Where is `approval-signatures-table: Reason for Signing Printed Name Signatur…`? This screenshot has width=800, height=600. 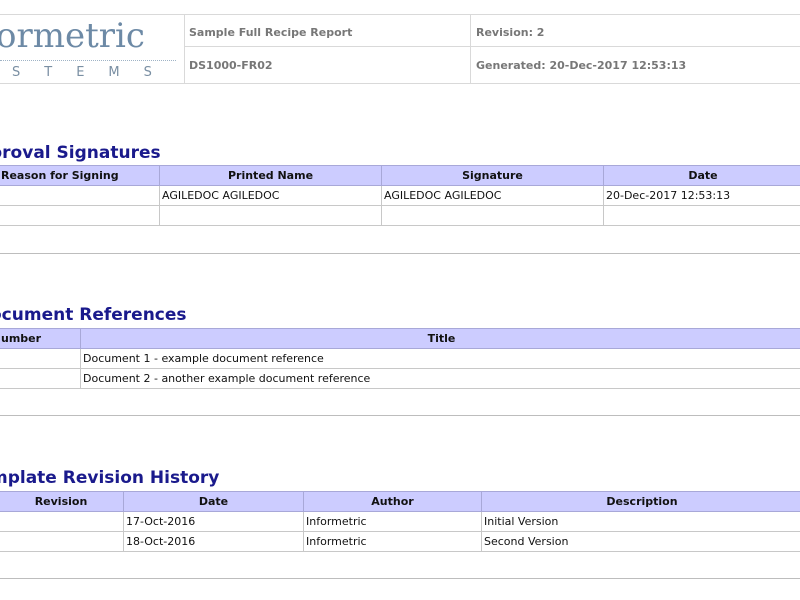
approval-signatures-table: Reason for Signing Printed Name Signatur… is located at coordinates (400, 195).